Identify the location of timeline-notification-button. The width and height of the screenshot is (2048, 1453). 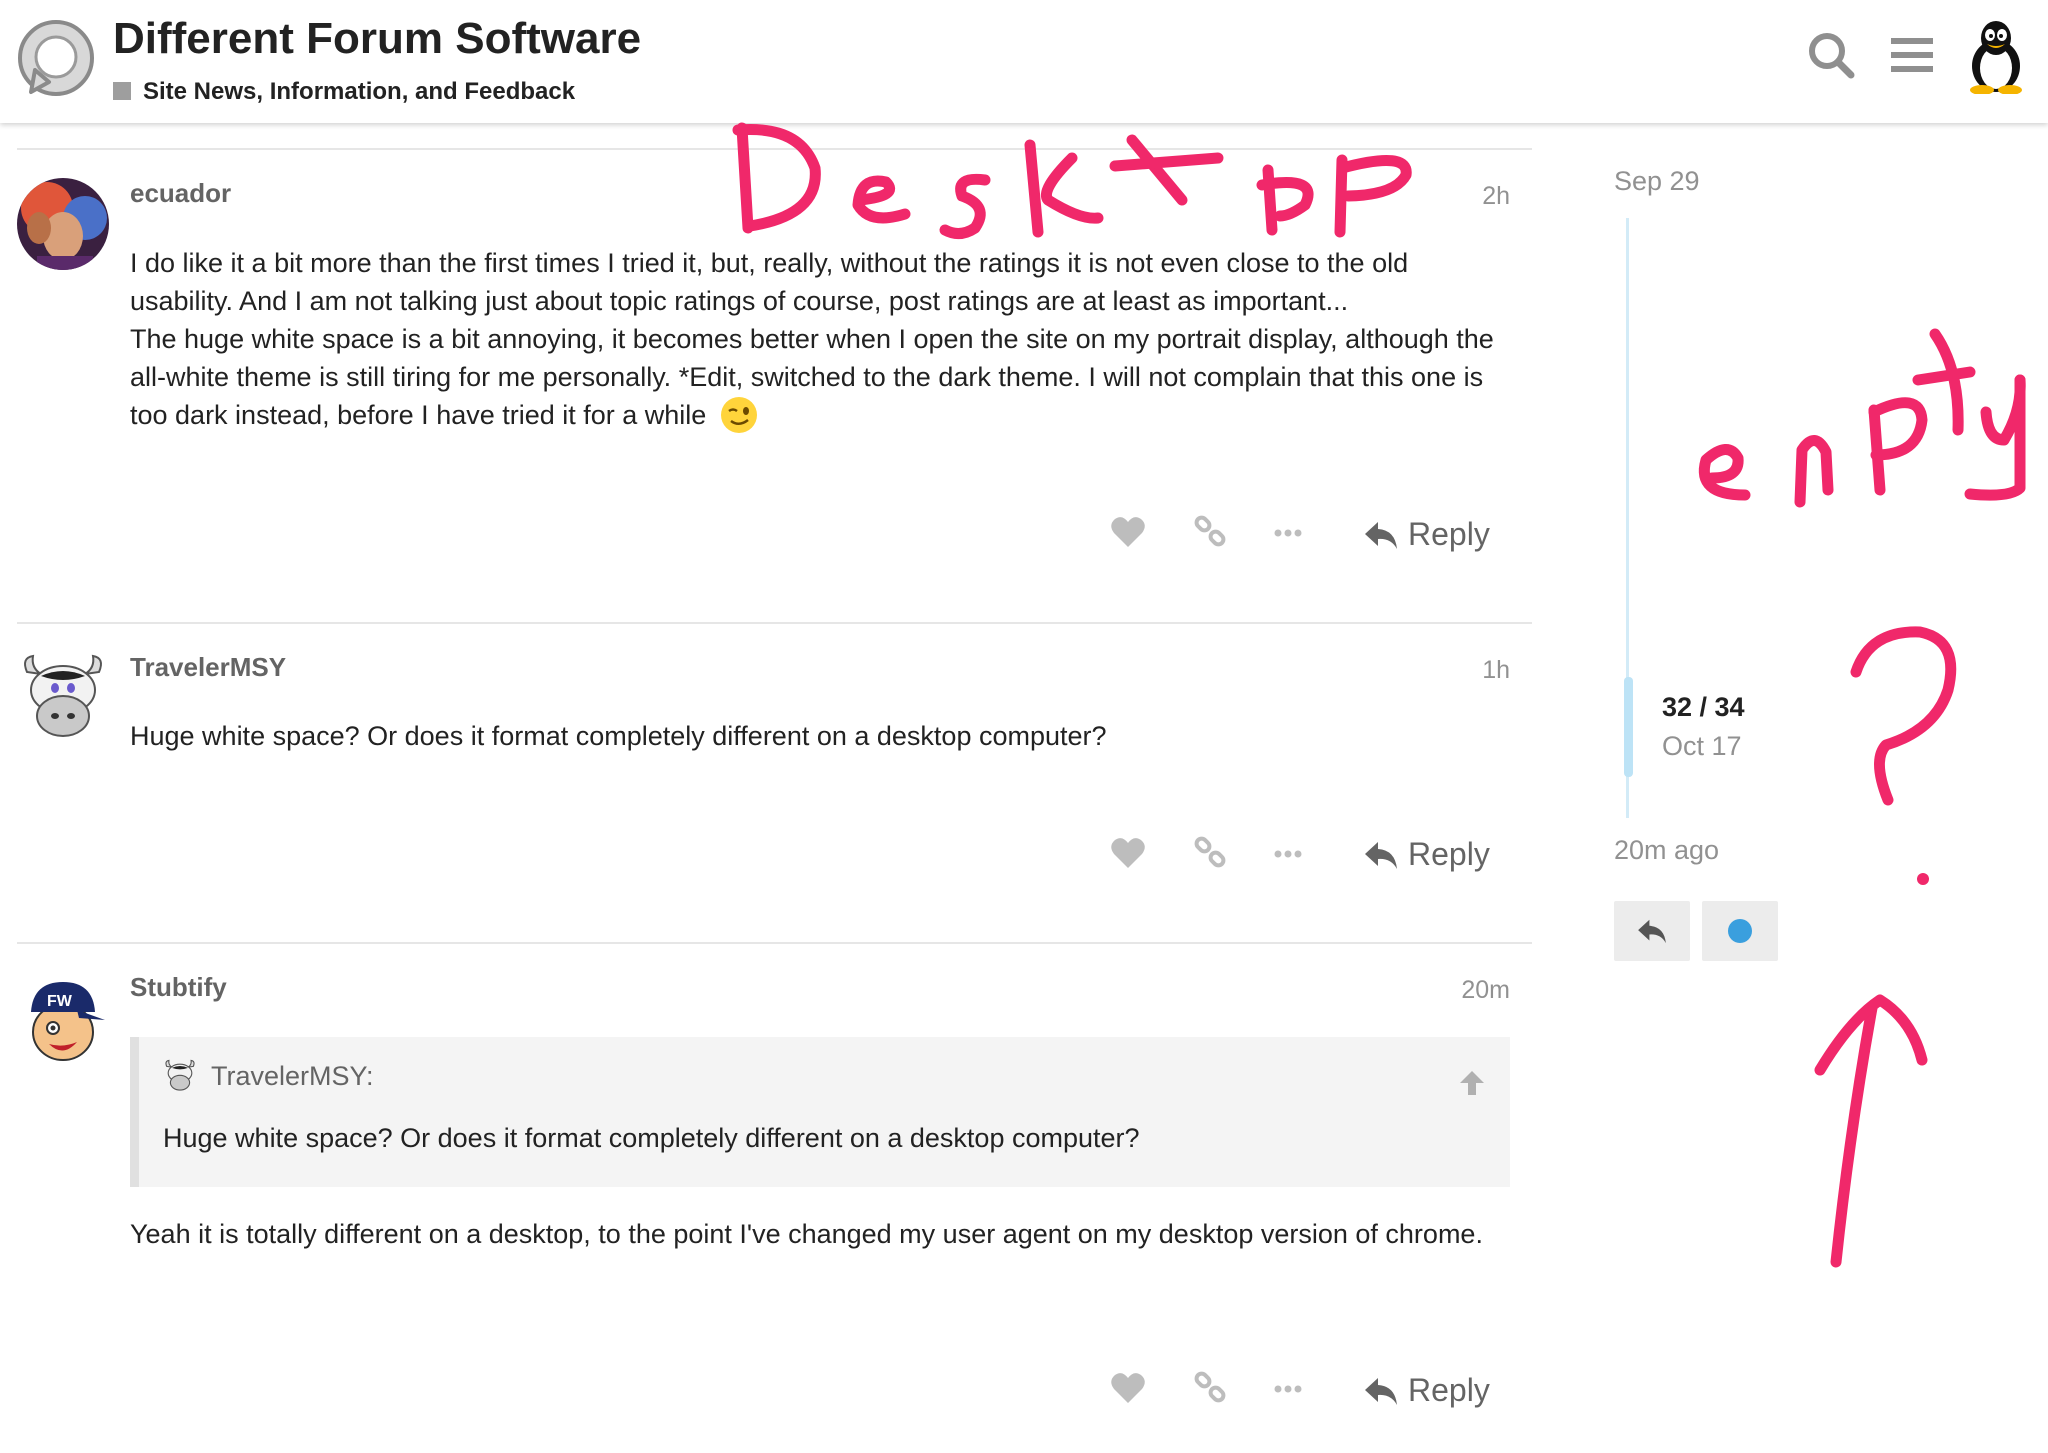
(1740, 931).